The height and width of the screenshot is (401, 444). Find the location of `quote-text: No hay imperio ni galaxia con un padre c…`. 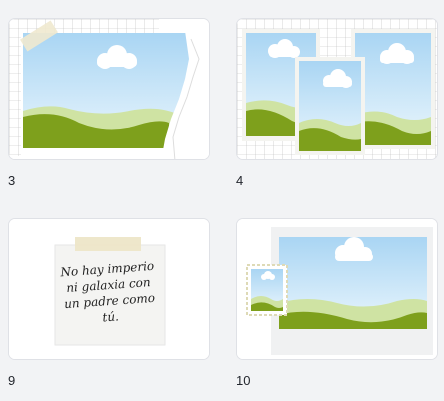

quote-text: No hay imperio ni galaxia con un padre c… is located at coordinates (108, 291).